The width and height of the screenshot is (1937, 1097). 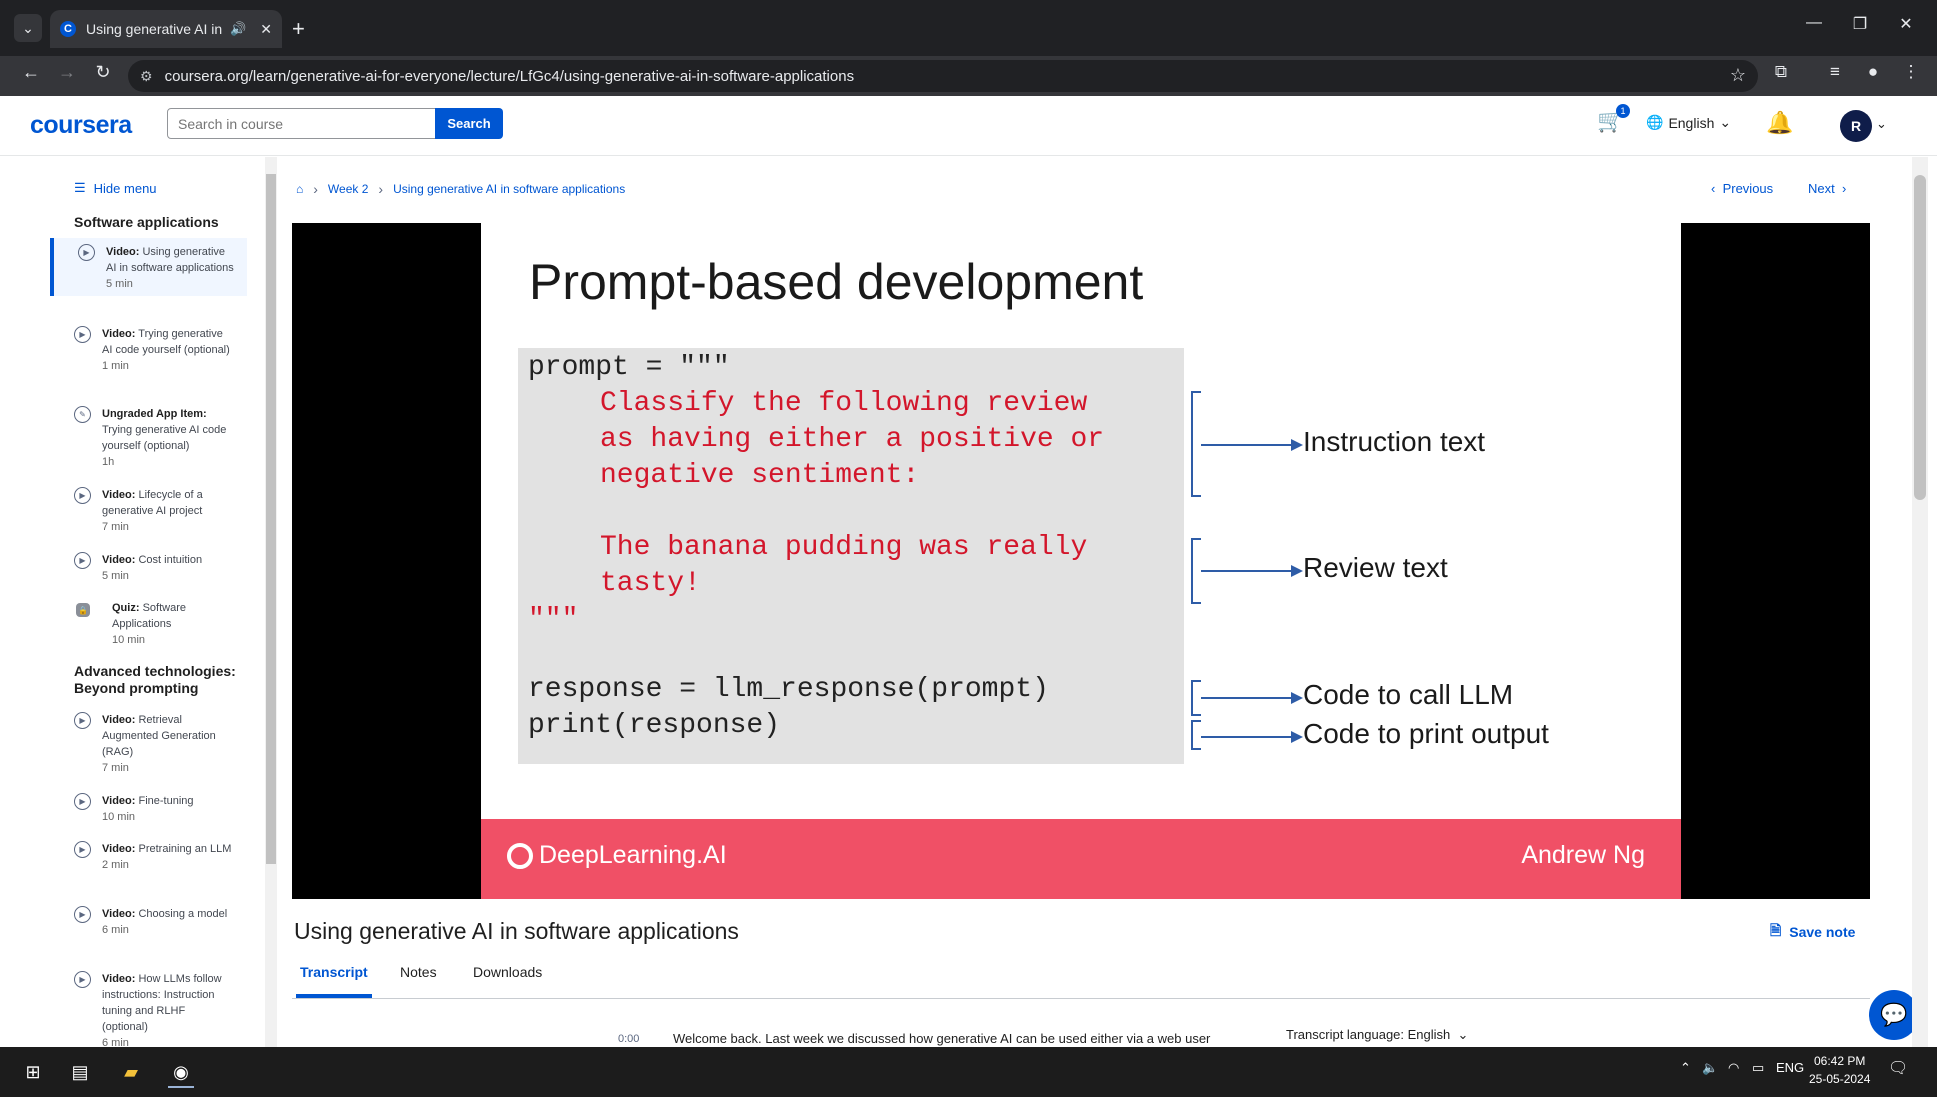 I want to click on system-clock: 06:42 PM 25-05-2024, so click(x=1839, y=1070).